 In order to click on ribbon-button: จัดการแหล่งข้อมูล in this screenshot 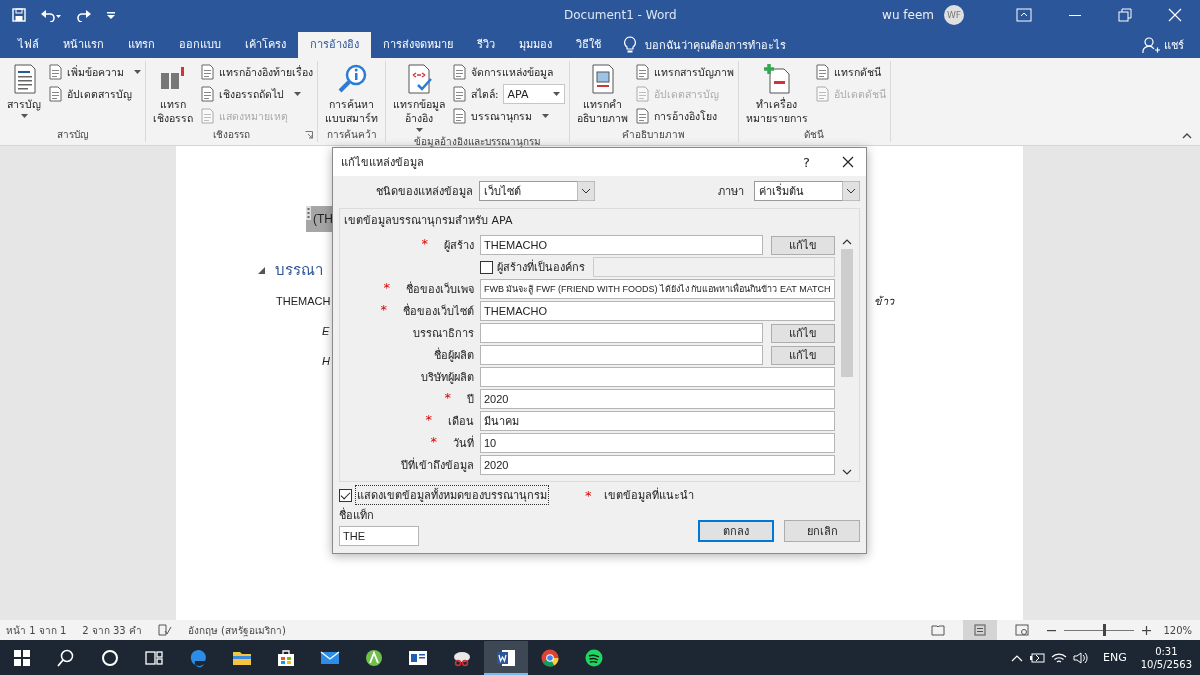, I will do `click(508, 72)`.